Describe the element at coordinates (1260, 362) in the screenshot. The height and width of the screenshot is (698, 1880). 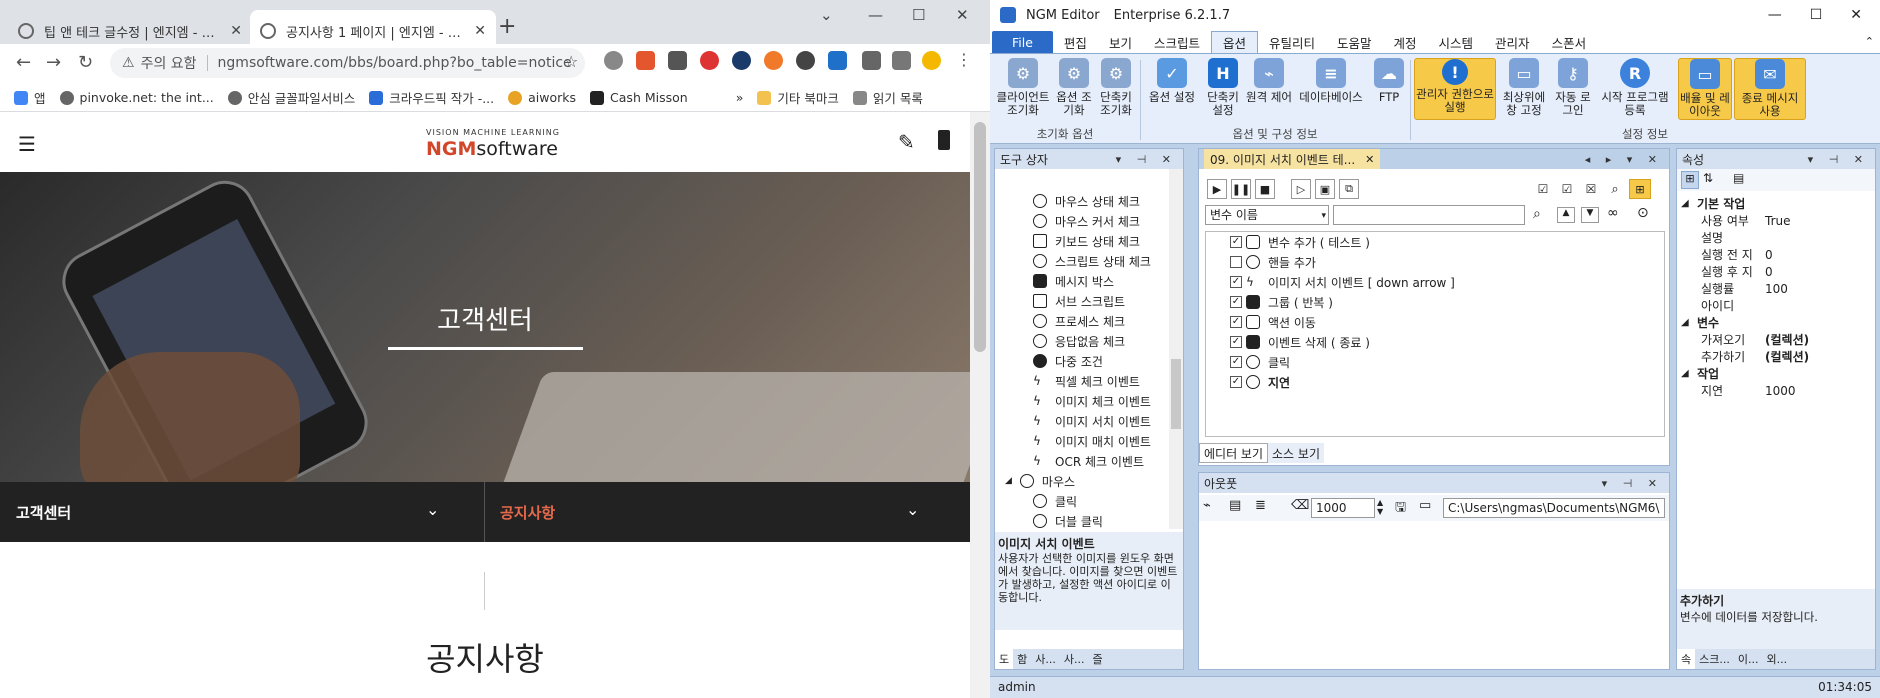
I see `event-row: ✓ 클릭` at that location.